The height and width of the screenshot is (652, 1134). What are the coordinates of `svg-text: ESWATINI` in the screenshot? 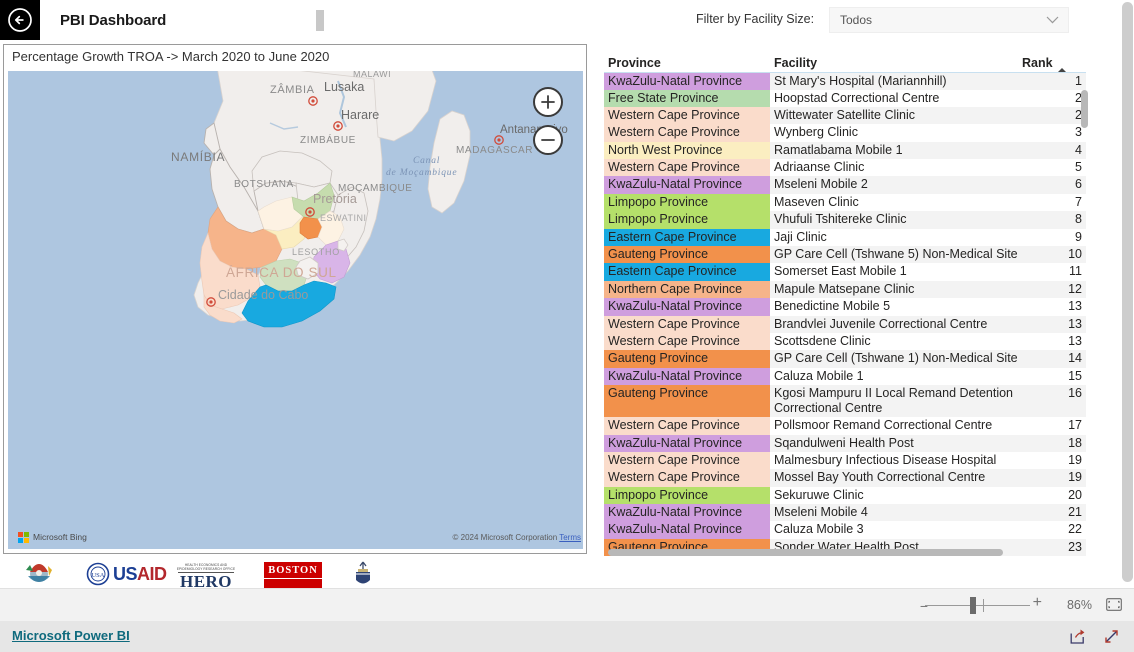 It's located at (343, 218).